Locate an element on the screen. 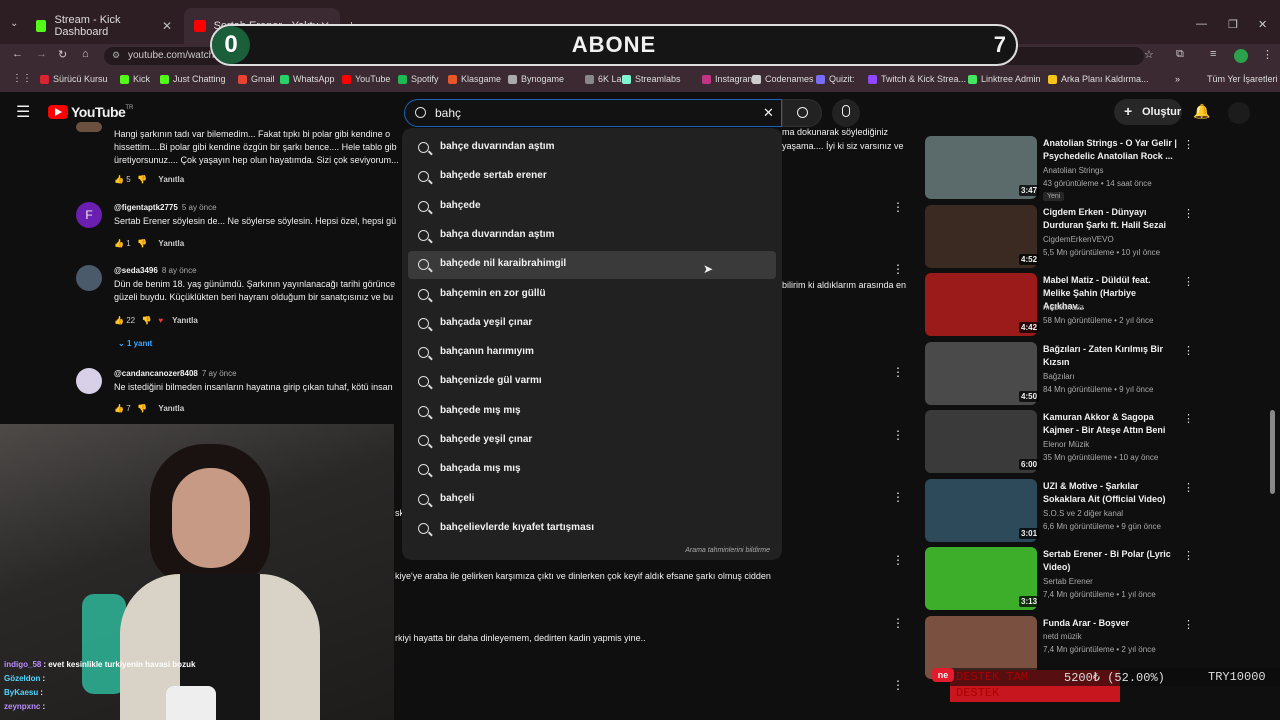  video-title: Funda Arar - Boşver is located at coordinates (1111, 623).